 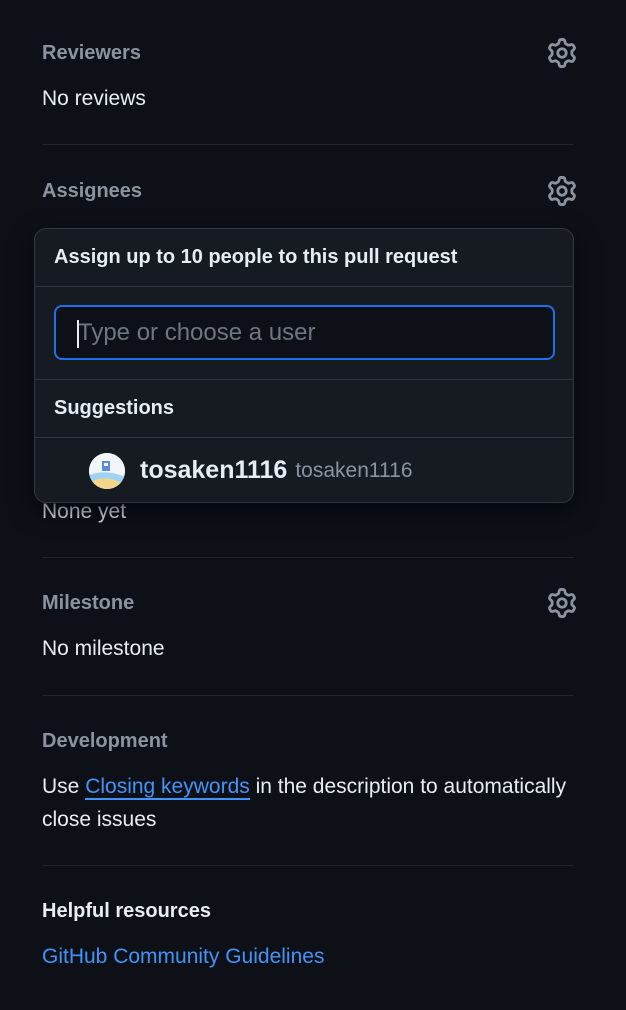 I want to click on milestone-gear-icon, so click(x=562, y=603).